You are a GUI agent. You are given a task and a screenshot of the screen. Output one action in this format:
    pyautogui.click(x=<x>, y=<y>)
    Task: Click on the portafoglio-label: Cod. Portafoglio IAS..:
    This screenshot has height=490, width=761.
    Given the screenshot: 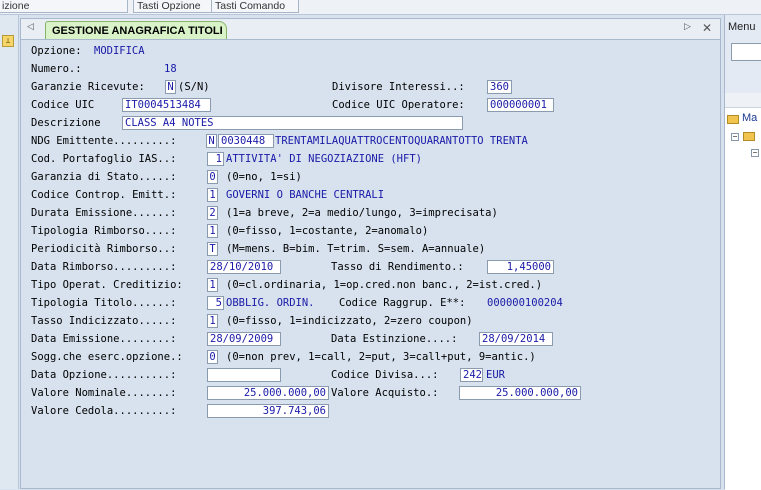 What is the action you would take?
    pyautogui.click(x=104, y=159)
    